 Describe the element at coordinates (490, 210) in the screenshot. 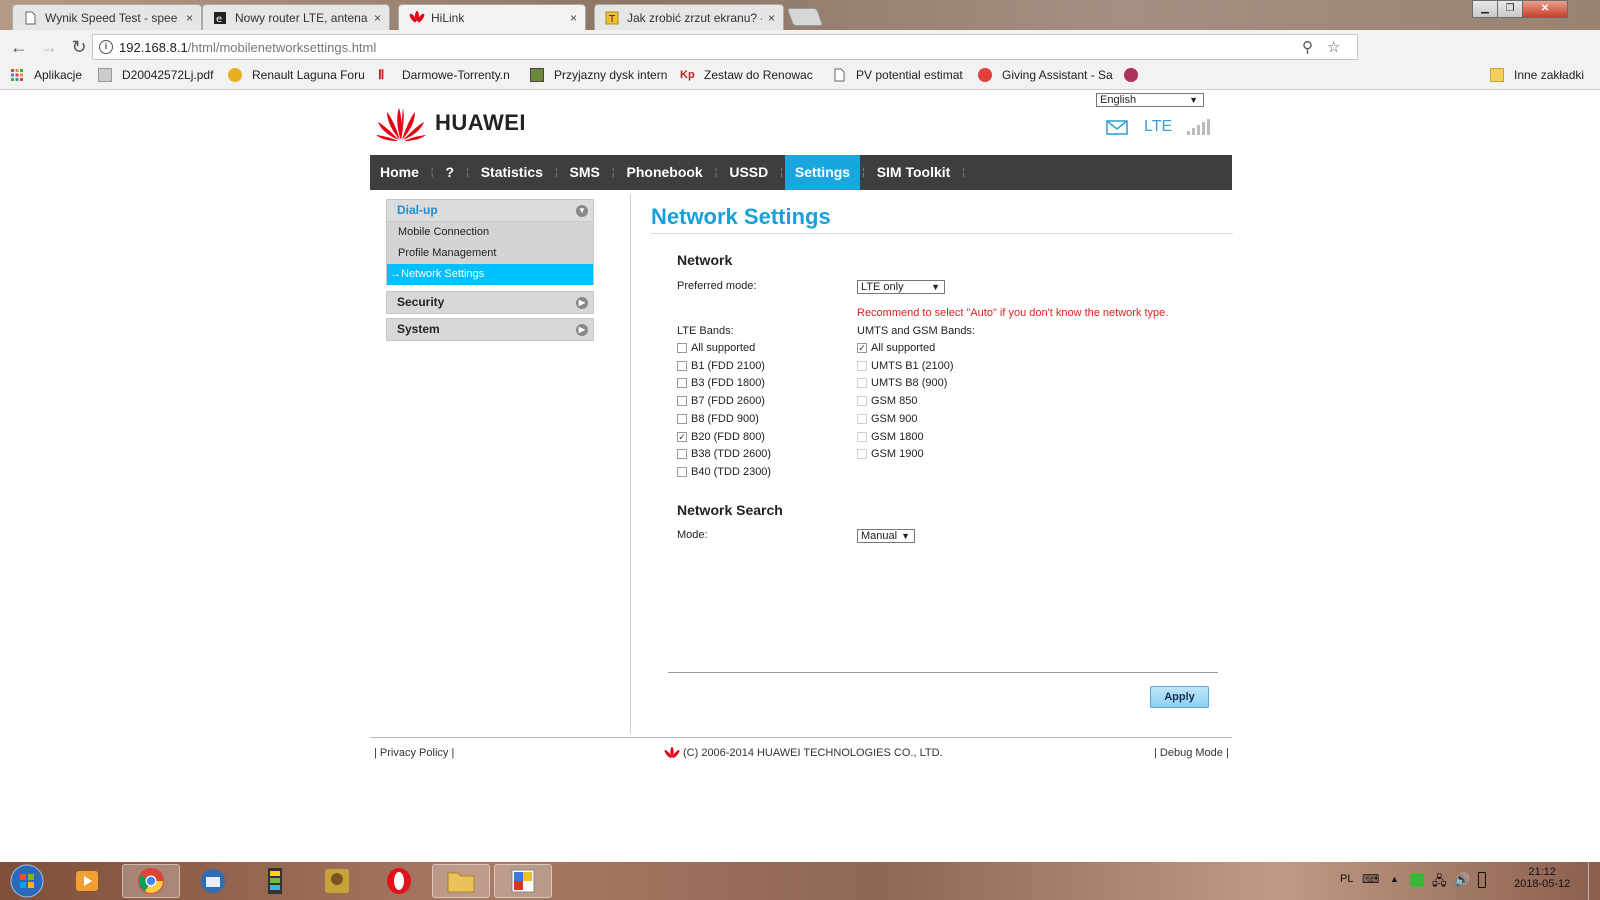

I see `sidebar-group-dialup: Dial-up ▼` at that location.